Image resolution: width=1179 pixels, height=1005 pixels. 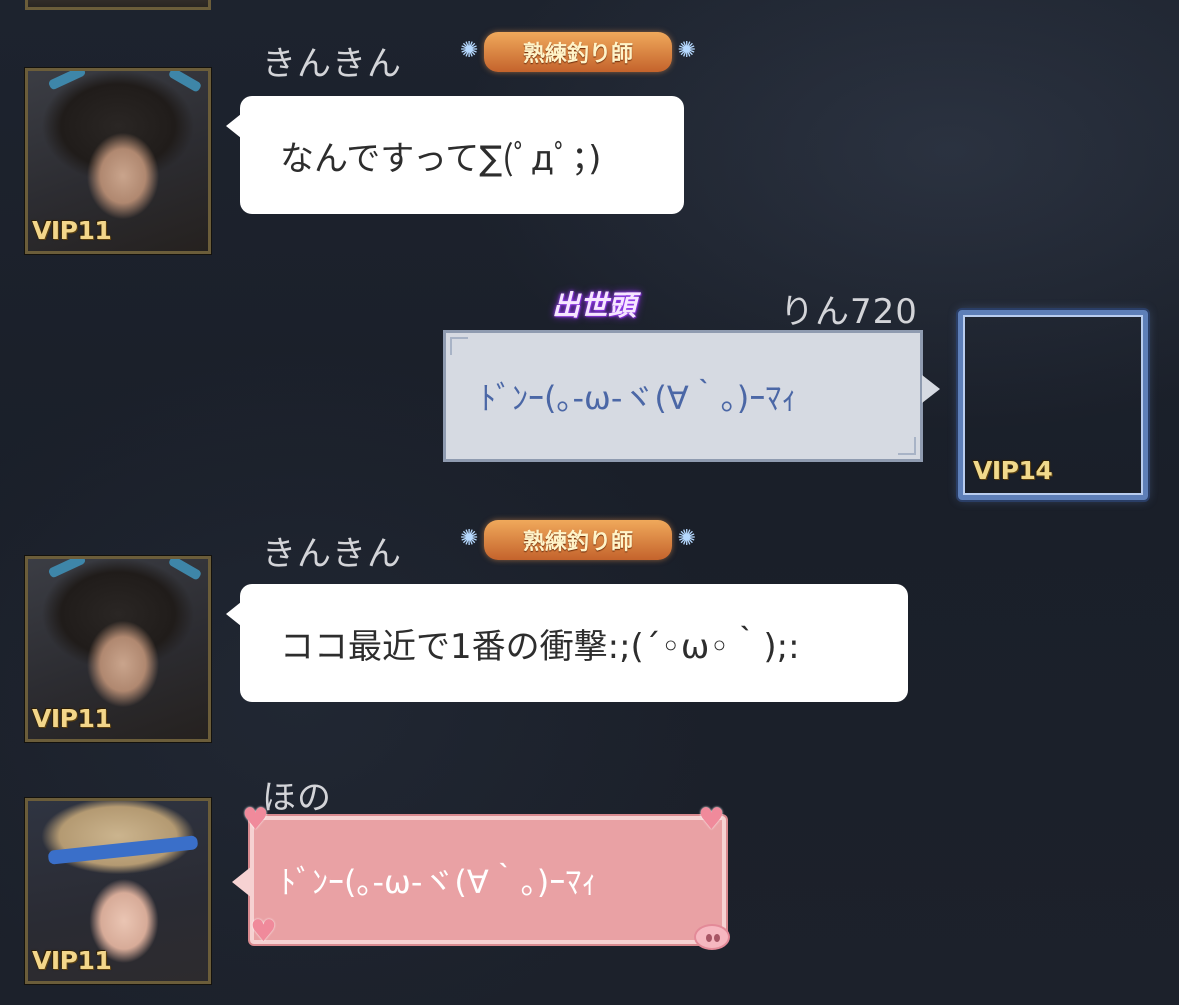 What do you see at coordinates (1013, 470) in the screenshot?
I see `vip-badge: VIP14` at bounding box center [1013, 470].